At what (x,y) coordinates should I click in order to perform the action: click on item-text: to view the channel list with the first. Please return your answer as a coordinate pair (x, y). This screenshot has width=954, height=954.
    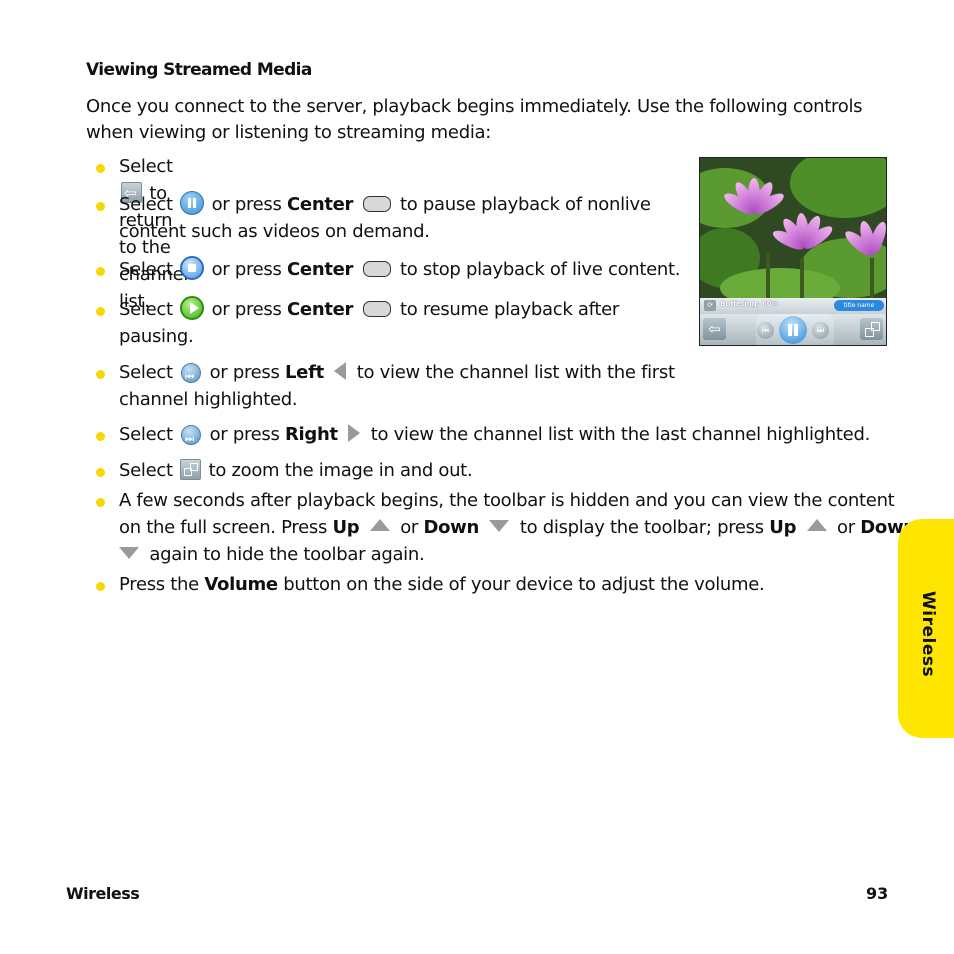
    Looking at the image, I should click on (515, 372).